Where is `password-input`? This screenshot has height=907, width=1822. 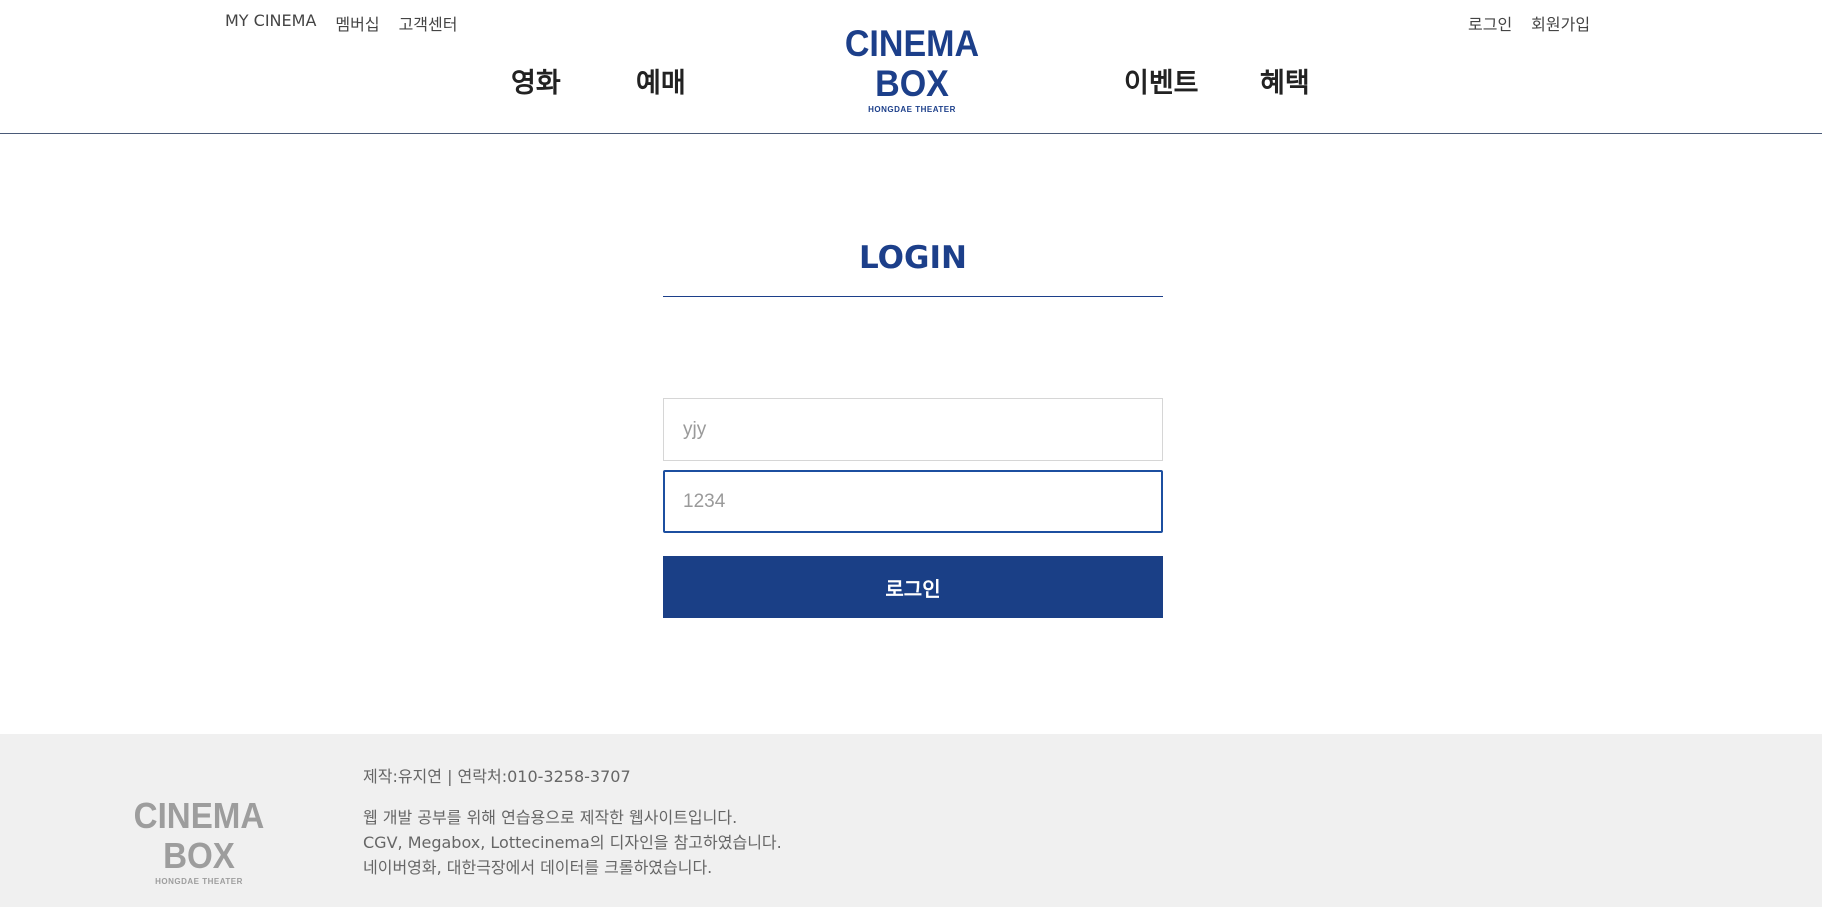 password-input is located at coordinates (913, 501).